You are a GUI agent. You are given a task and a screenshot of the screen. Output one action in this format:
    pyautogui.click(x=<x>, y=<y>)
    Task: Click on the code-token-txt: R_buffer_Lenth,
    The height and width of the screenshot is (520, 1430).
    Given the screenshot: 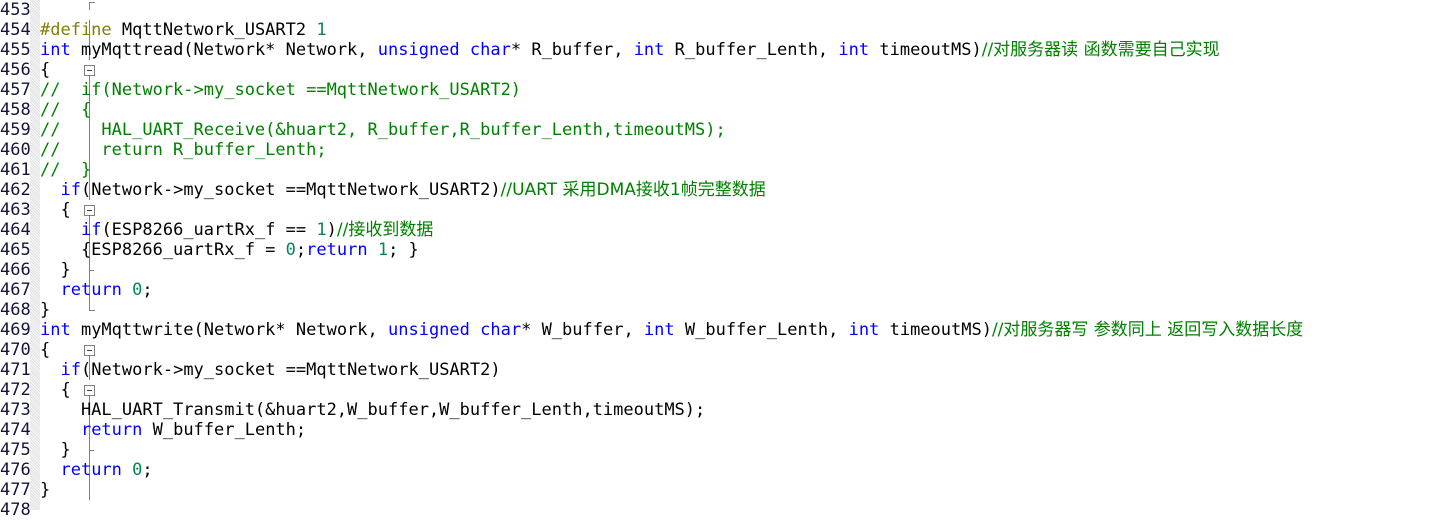 What is the action you would take?
    pyautogui.click(x=751, y=50)
    